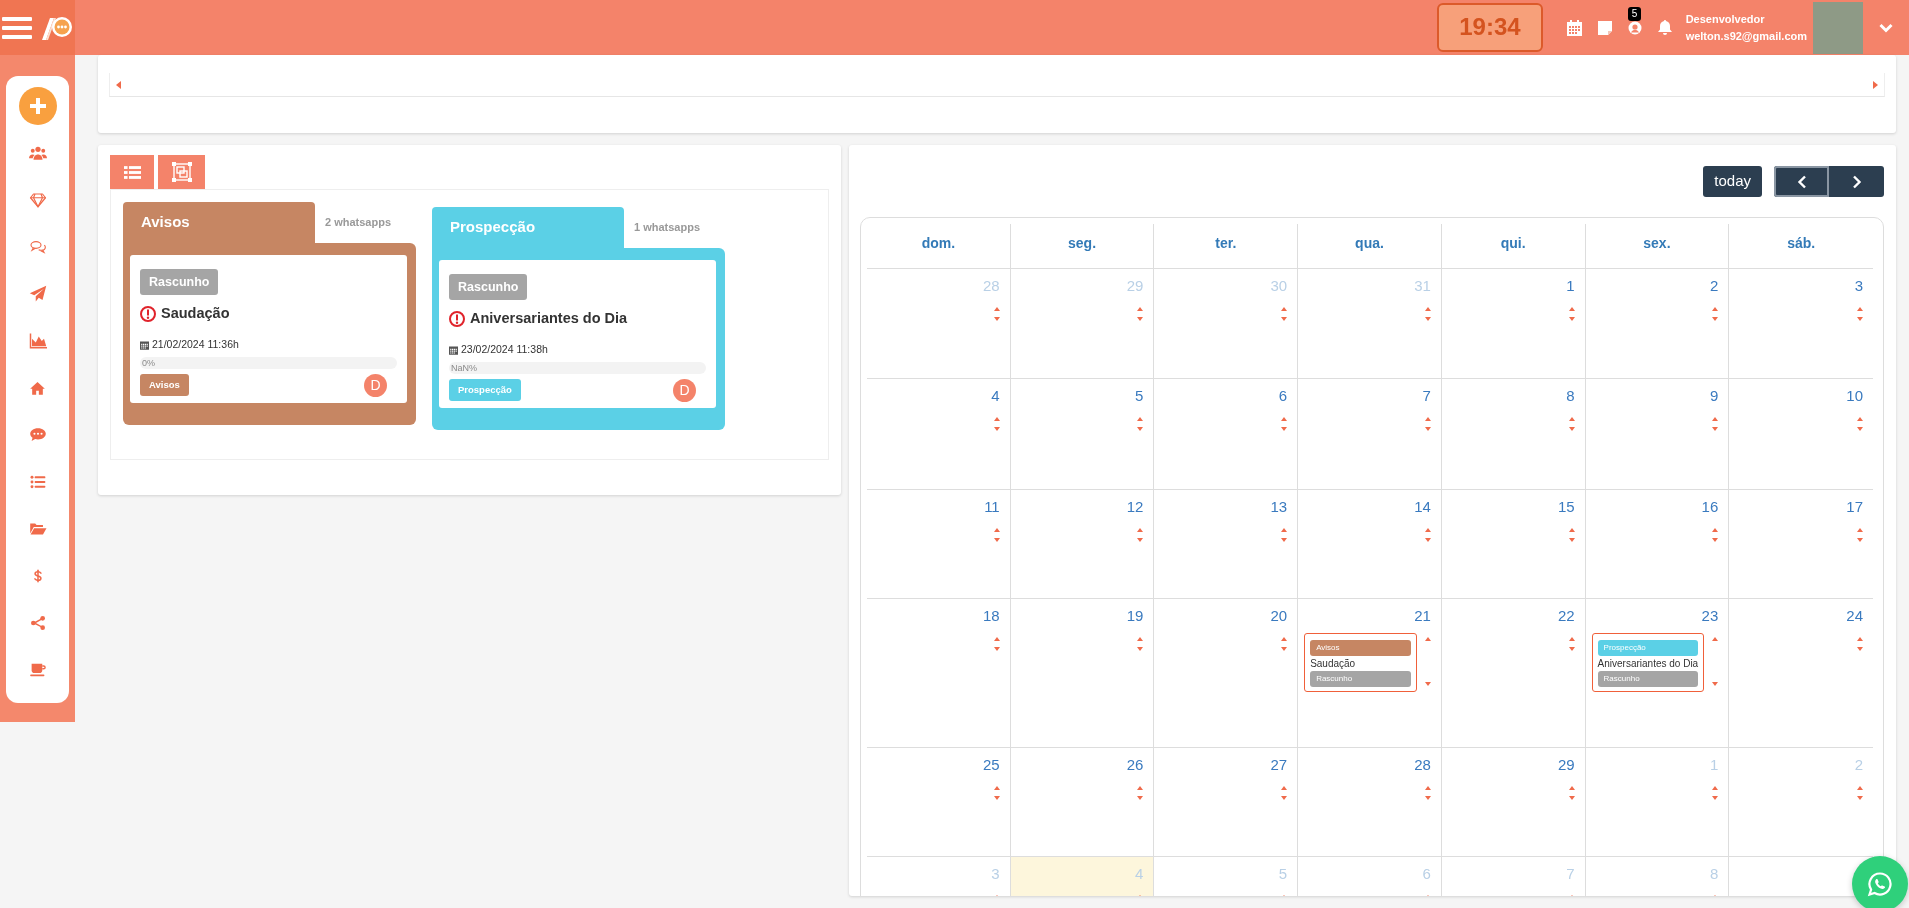 This screenshot has height=908, width=1909. What do you see at coordinates (37, 340) in the screenshot?
I see `area-chart-icon` at bounding box center [37, 340].